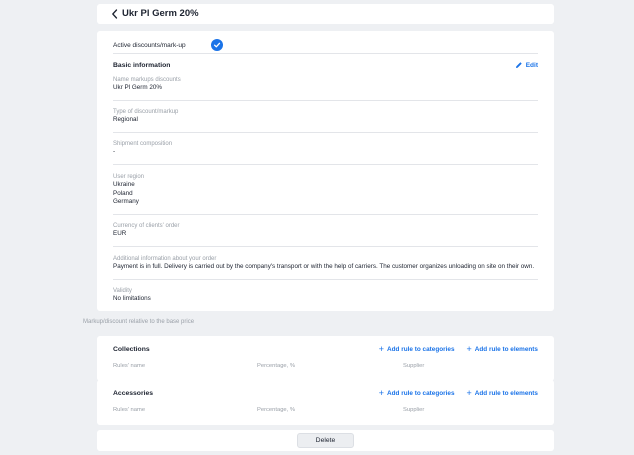 The height and width of the screenshot is (455, 634). What do you see at coordinates (133, 393) in the screenshot?
I see `rule-title: Accessories` at bounding box center [133, 393].